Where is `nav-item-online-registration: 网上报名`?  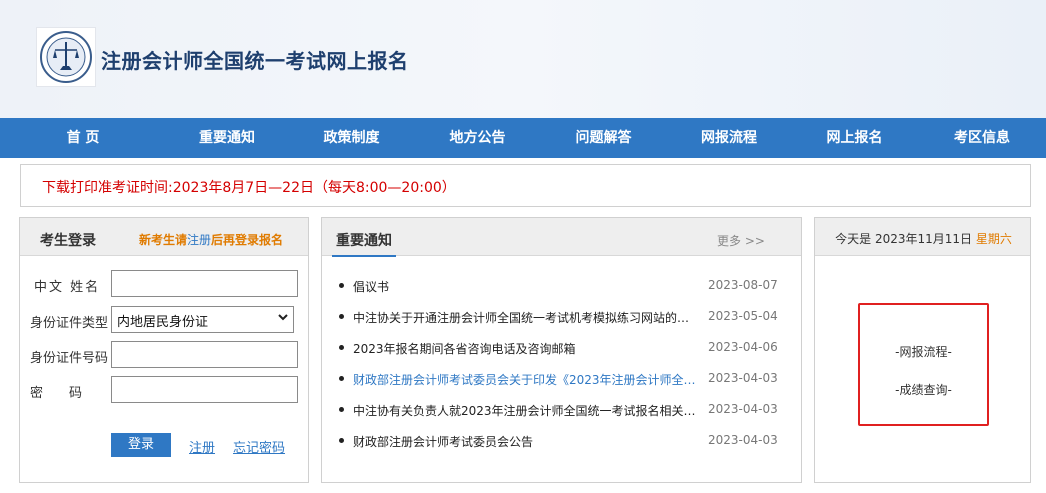 nav-item-online-registration: 网上报名 is located at coordinates (854, 138).